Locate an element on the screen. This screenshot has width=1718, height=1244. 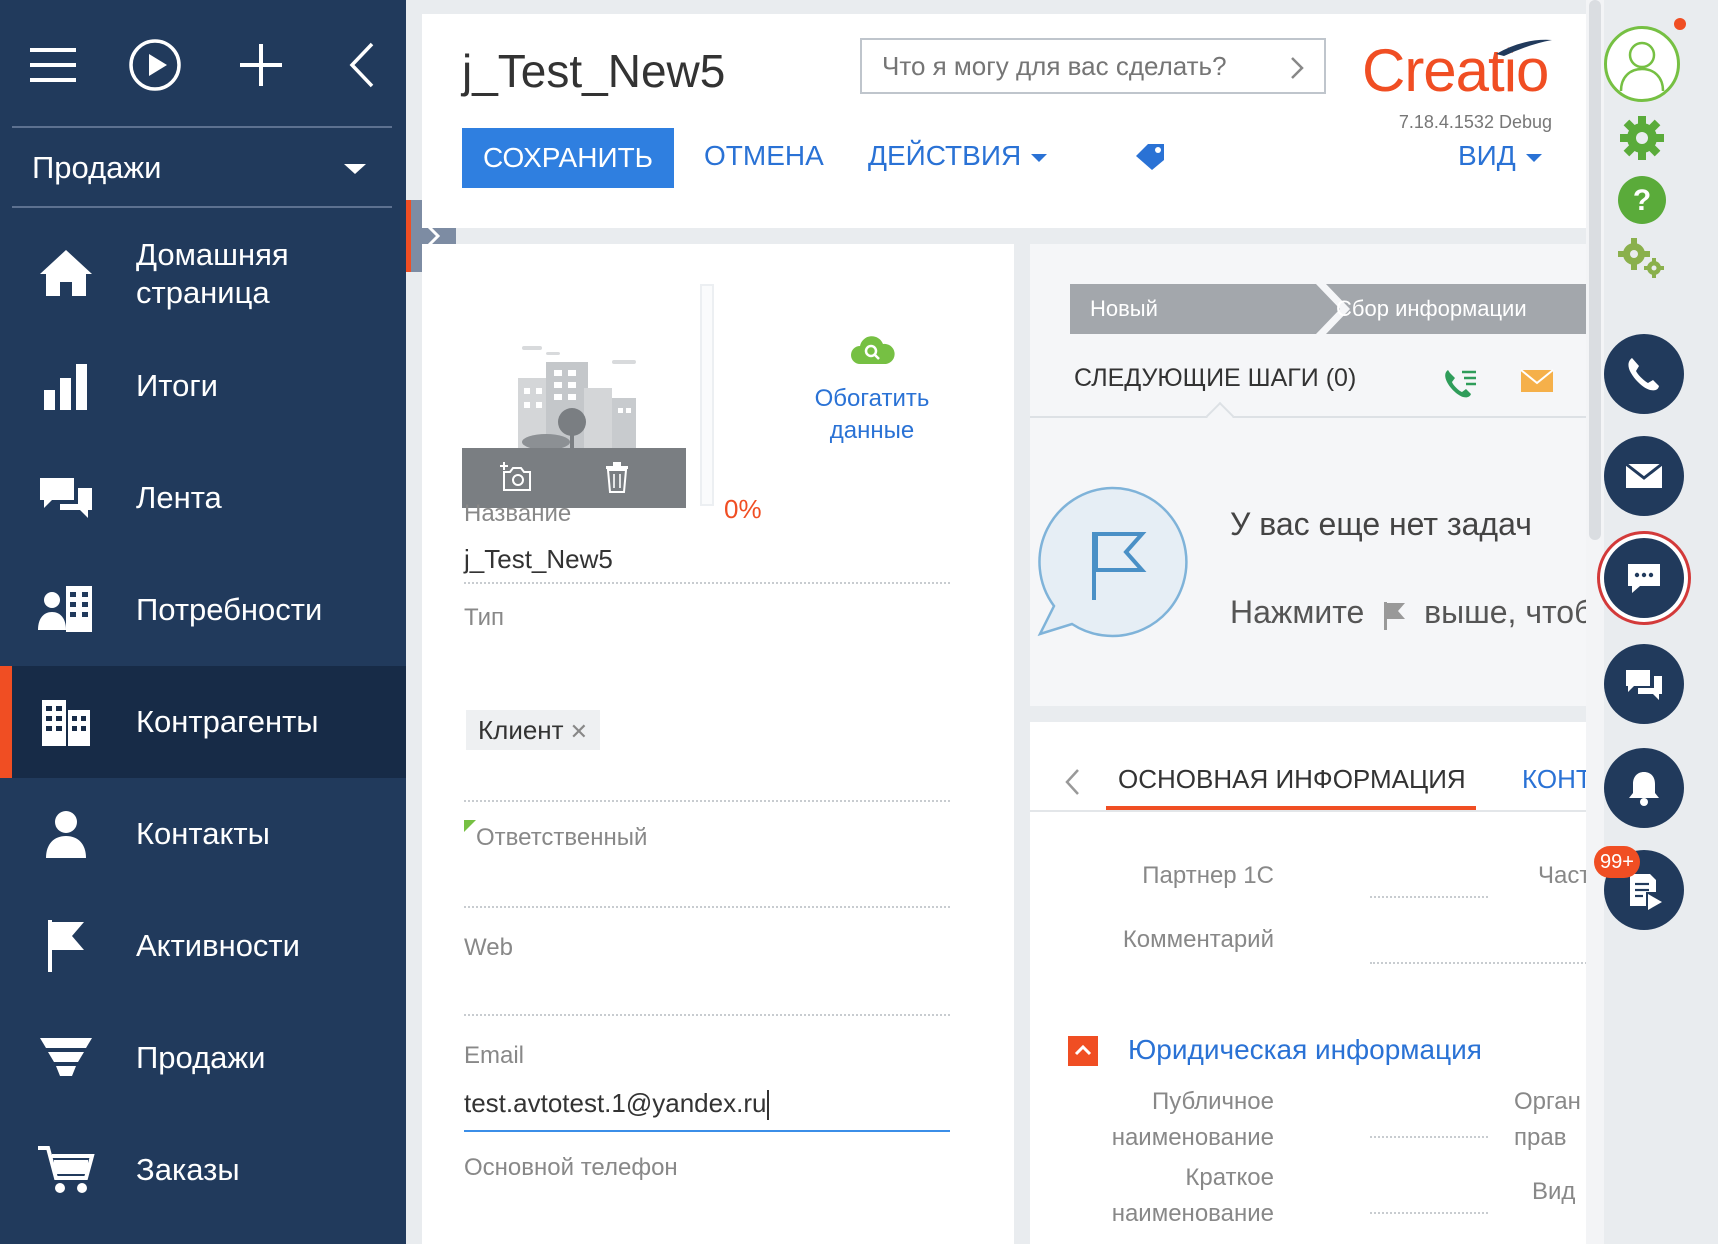
phone-button is located at coordinates (1644, 374).